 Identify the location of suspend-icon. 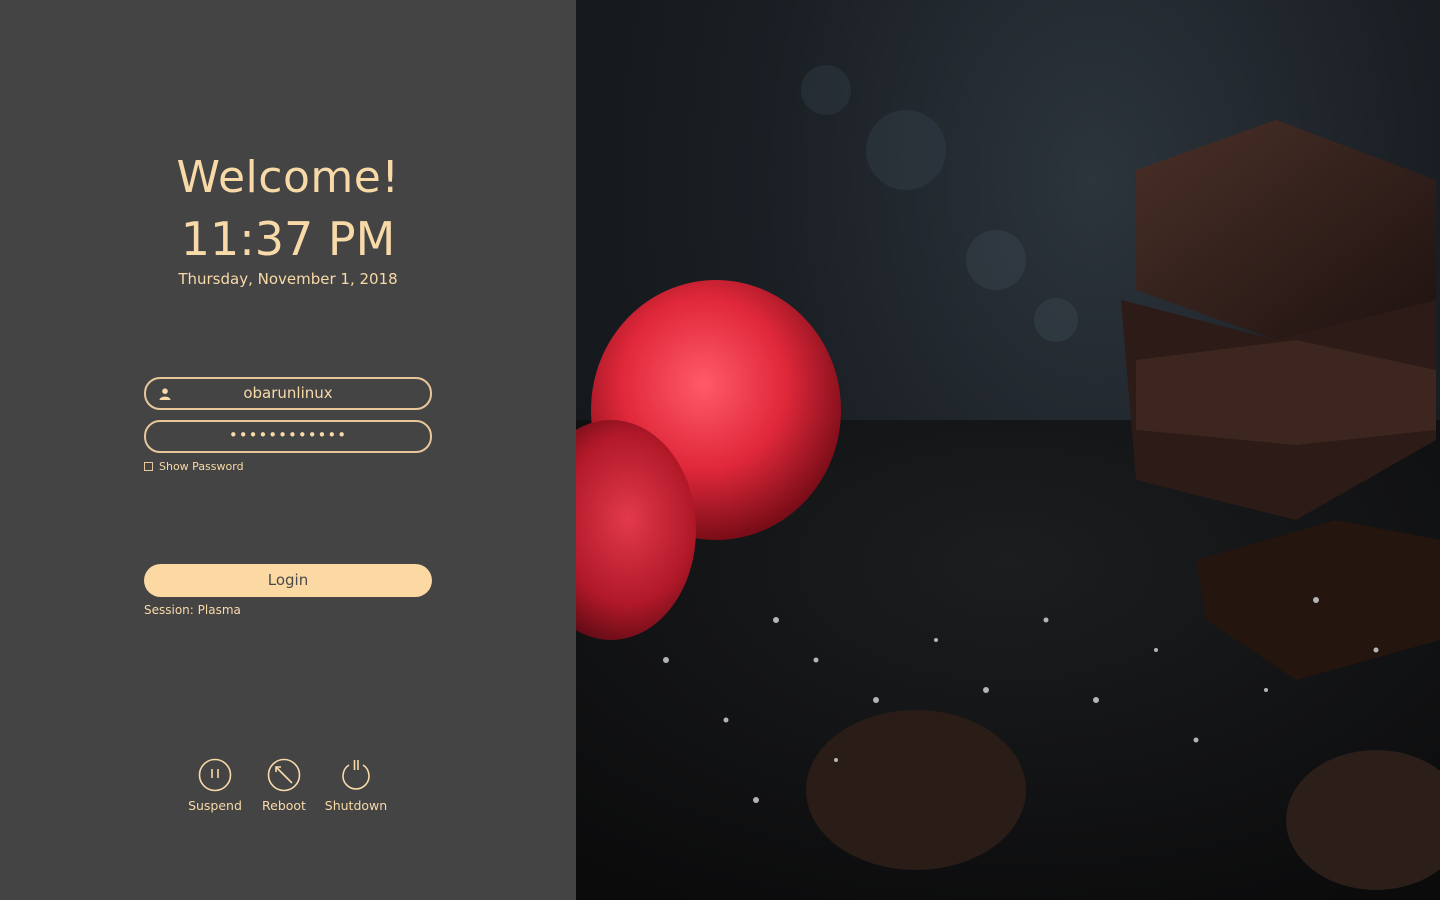
(215, 775).